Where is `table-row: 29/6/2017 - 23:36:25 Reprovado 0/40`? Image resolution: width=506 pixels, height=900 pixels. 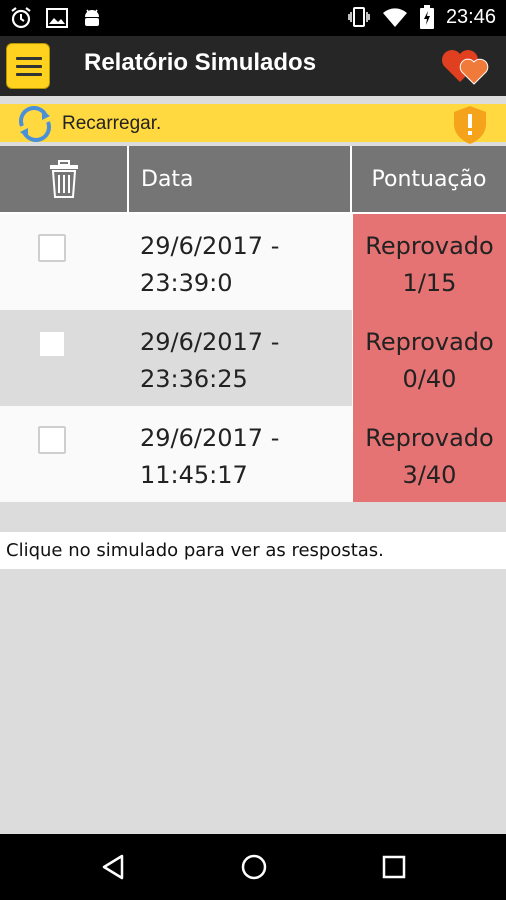 table-row: 29/6/2017 - 23:36:25 Reprovado 0/40 is located at coordinates (253, 358).